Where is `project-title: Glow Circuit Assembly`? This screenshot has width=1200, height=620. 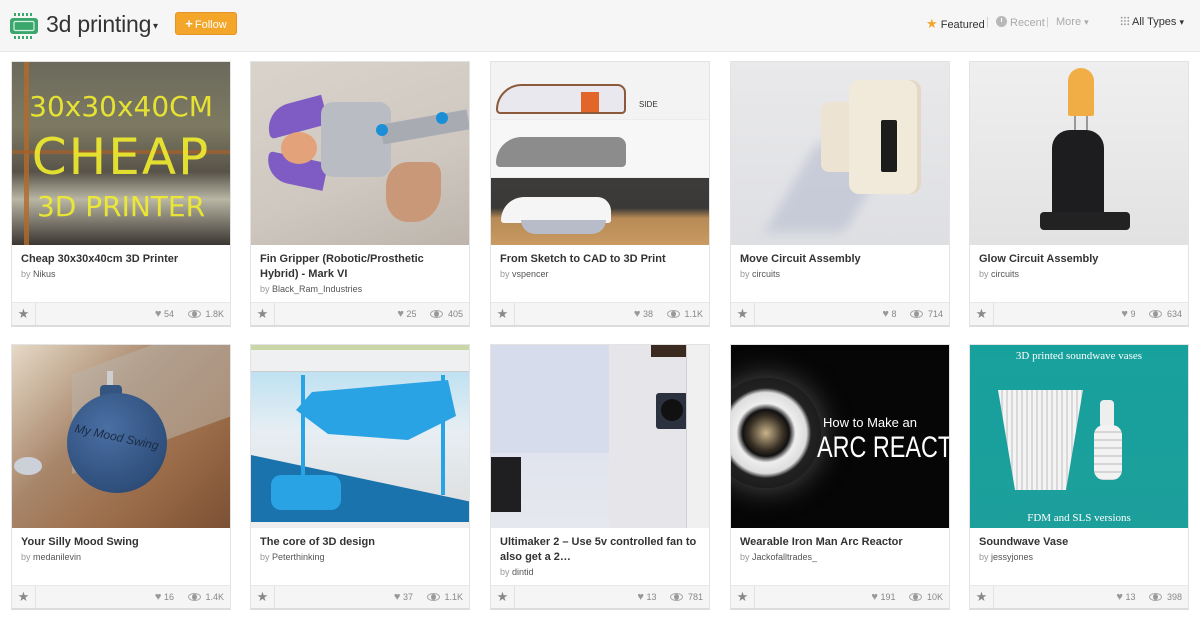
project-title: Glow Circuit Assembly is located at coordinates (1079, 259).